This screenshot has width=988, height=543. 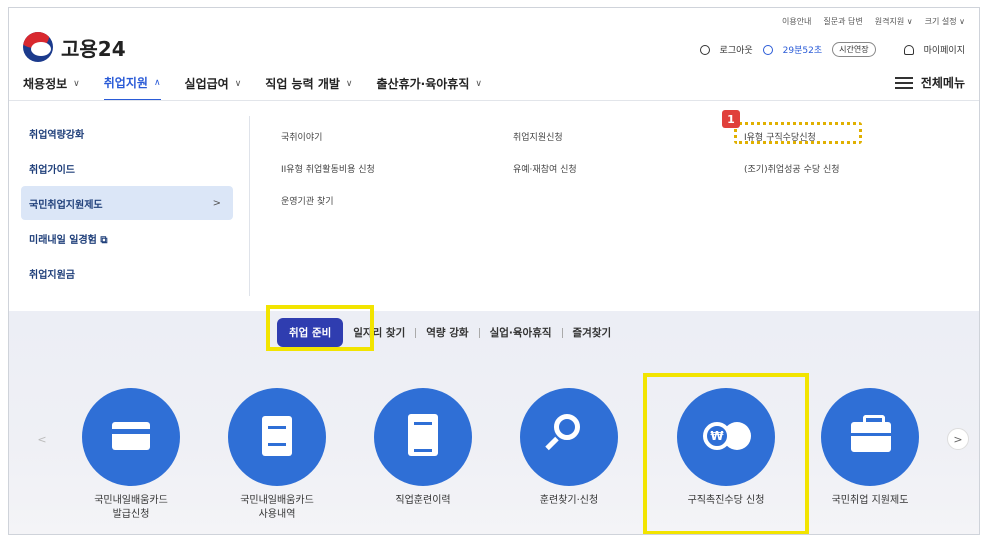 What do you see at coordinates (320, 328) in the screenshot?
I see `highlight-box-tab` at bounding box center [320, 328].